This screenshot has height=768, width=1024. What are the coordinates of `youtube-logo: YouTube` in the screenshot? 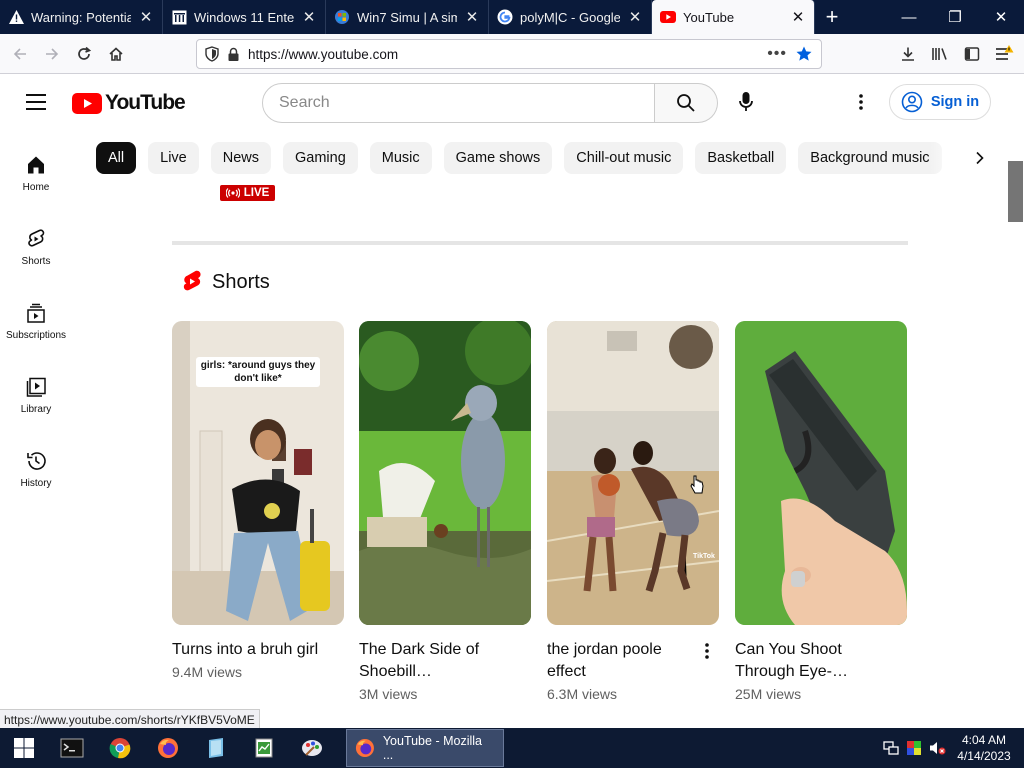 It's located at (129, 103).